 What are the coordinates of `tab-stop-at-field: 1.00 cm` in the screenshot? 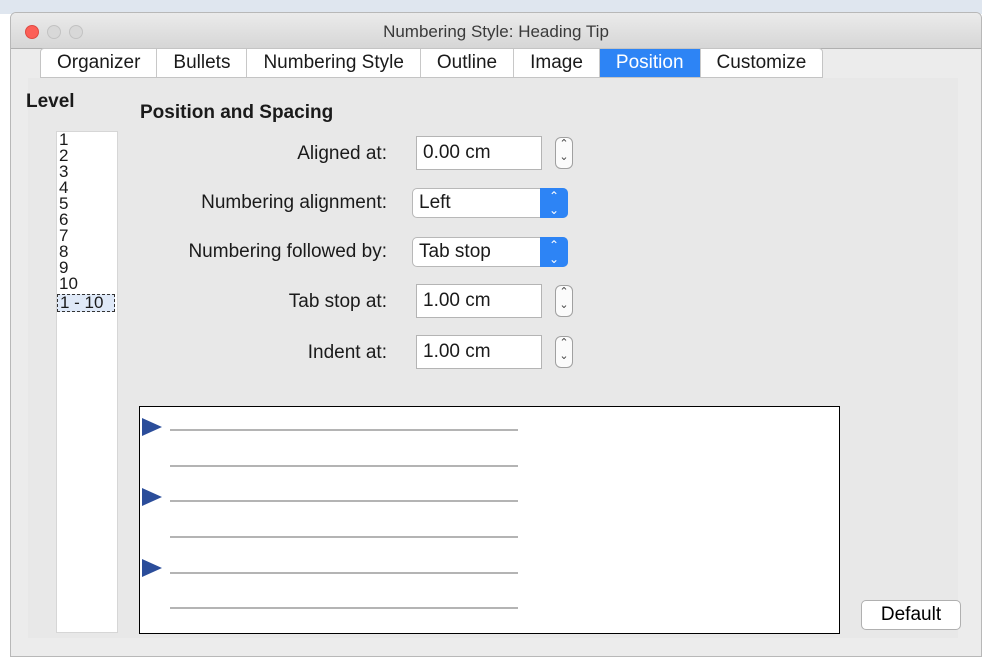 It's located at (479, 301).